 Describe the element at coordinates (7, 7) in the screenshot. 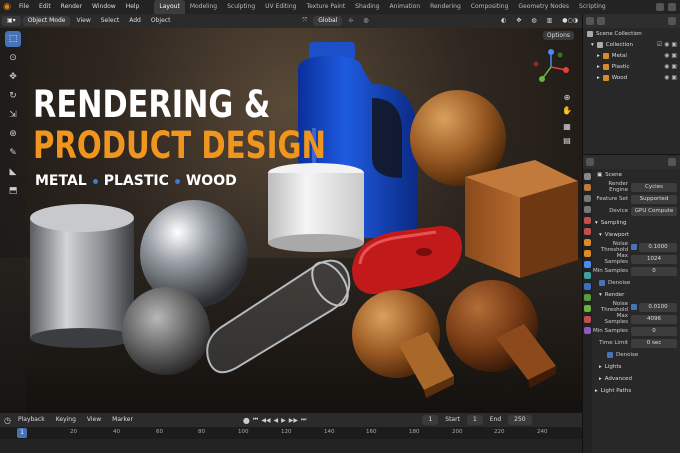

I see `blender-logo-icon: ◉` at that location.